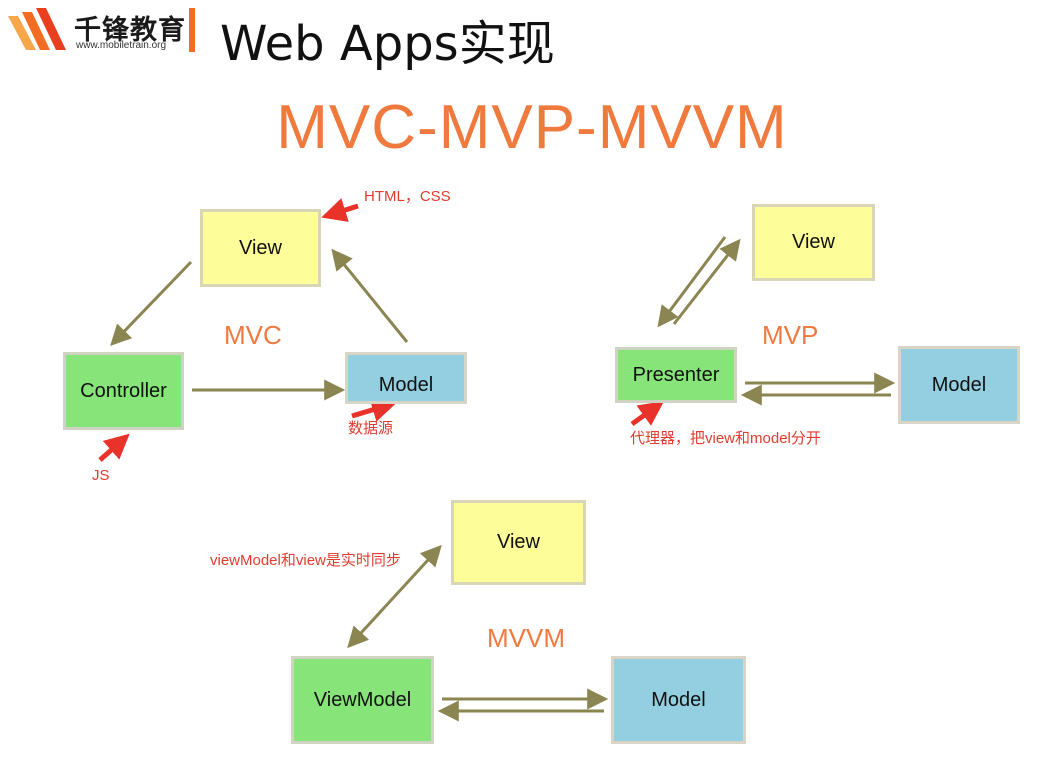  What do you see at coordinates (959, 385) in the screenshot?
I see `mvp-model-box: Model` at bounding box center [959, 385].